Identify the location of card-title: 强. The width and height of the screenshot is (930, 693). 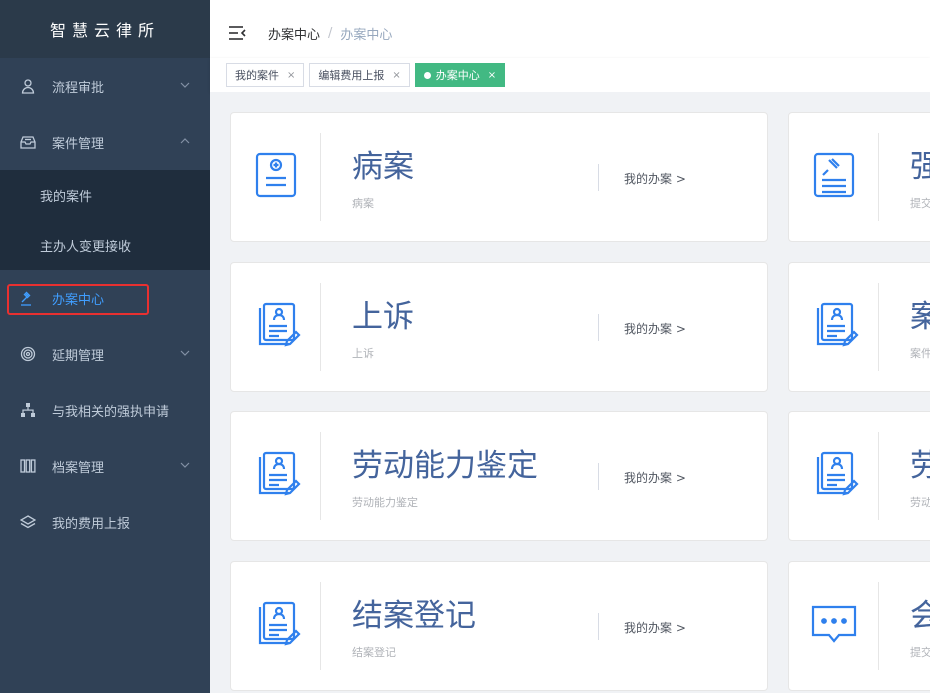
(920, 167).